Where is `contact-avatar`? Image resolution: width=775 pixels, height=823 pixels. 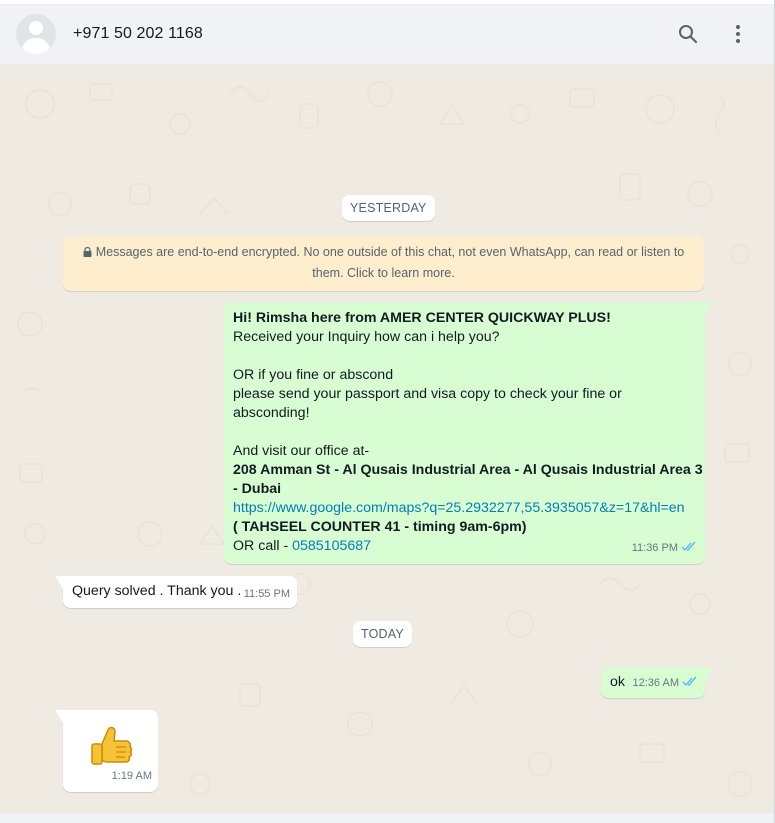 contact-avatar is located at coordinates (36, 34).